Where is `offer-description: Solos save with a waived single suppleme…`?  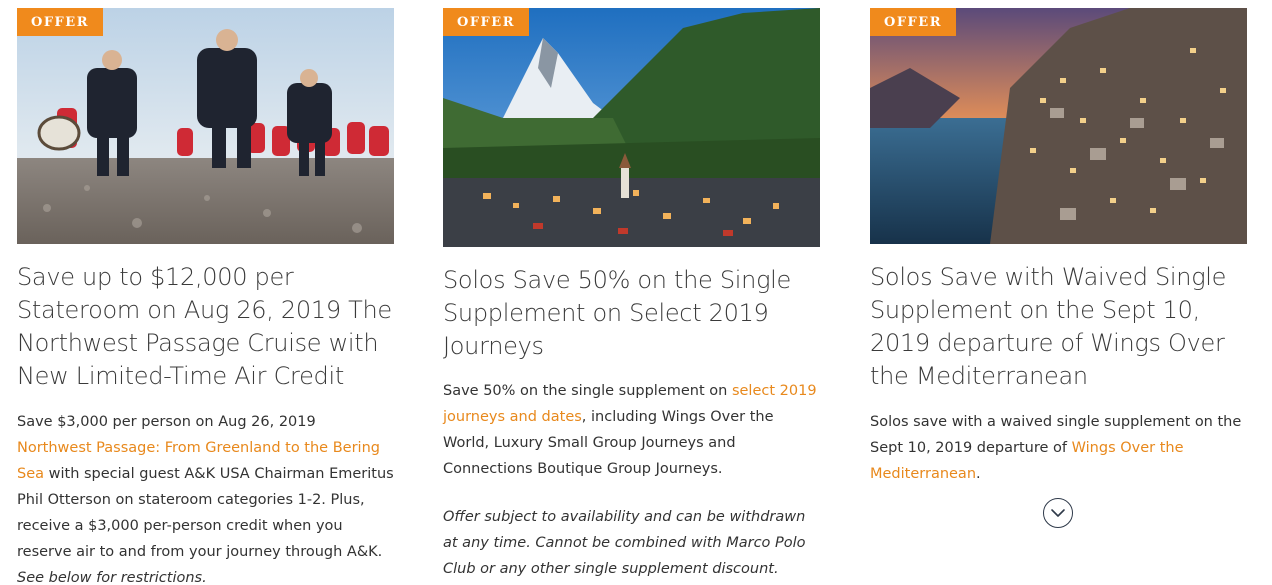
offer-description: Solos save with a waived single suppleme… is located at coordinates (1058, 448).